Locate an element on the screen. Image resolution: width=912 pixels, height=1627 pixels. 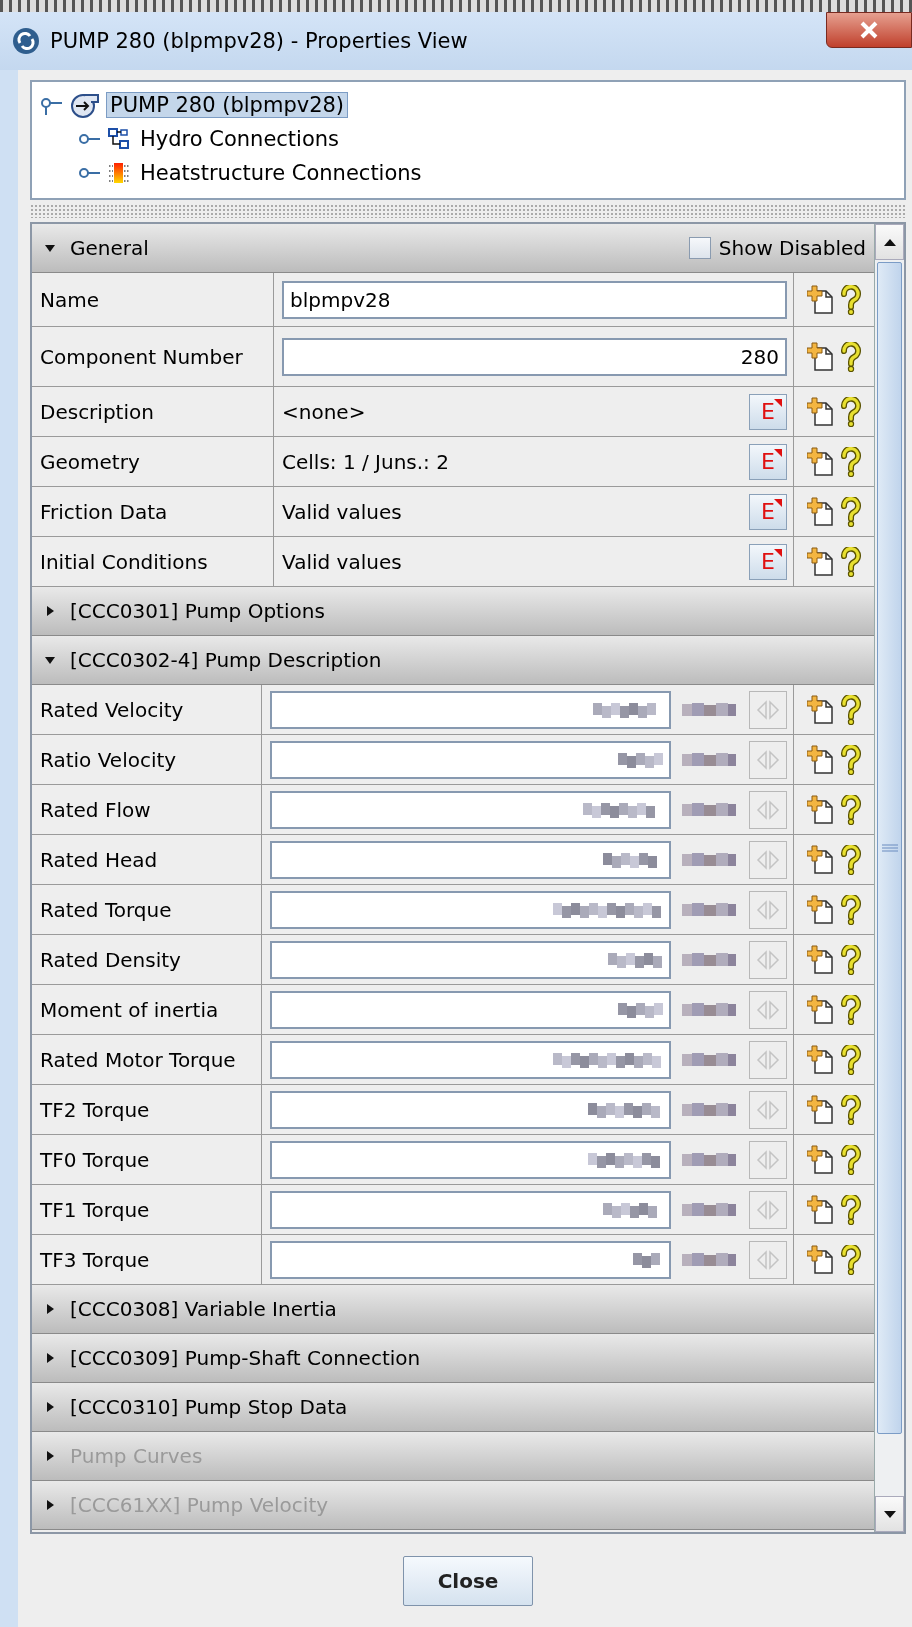
scroll-up-button is located at coordinates (889, 242).